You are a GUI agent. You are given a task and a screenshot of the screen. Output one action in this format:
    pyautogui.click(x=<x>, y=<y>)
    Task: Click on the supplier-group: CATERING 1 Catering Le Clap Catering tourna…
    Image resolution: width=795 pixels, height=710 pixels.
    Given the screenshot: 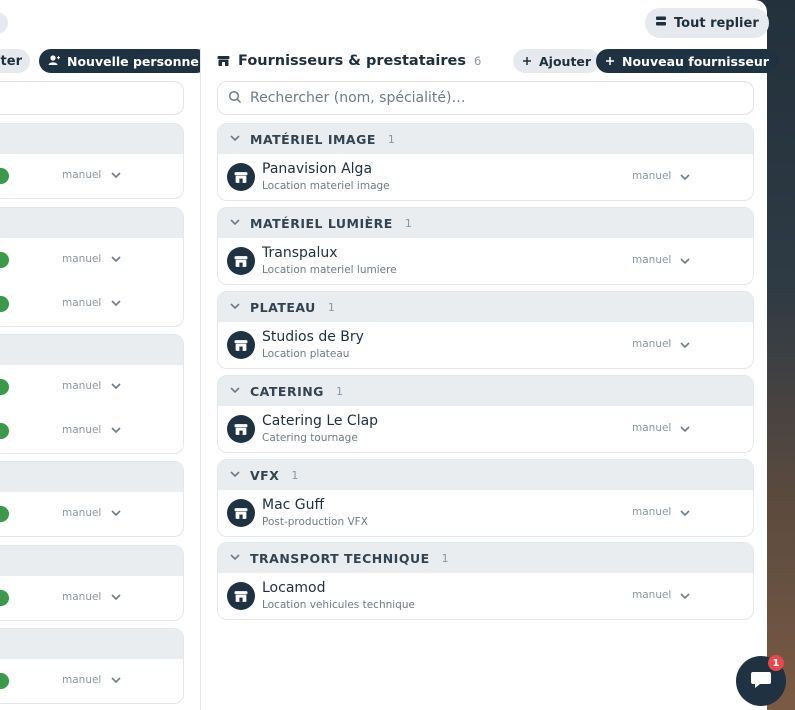 What is the action you would take?
    pyautogui.click(x=485, y=414)
    